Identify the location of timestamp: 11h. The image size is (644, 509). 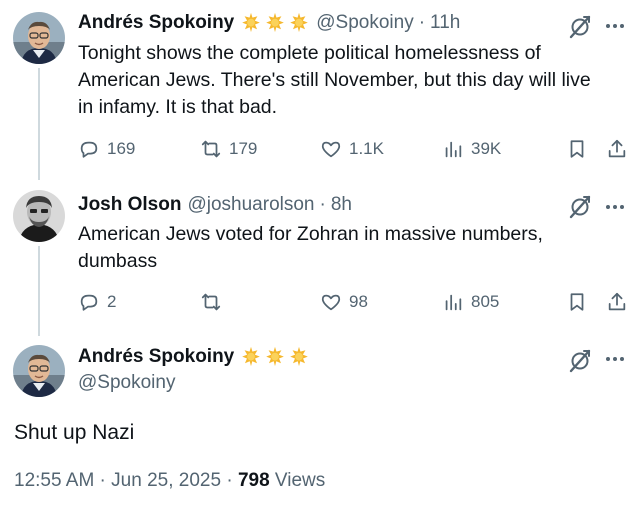
(445, 23).